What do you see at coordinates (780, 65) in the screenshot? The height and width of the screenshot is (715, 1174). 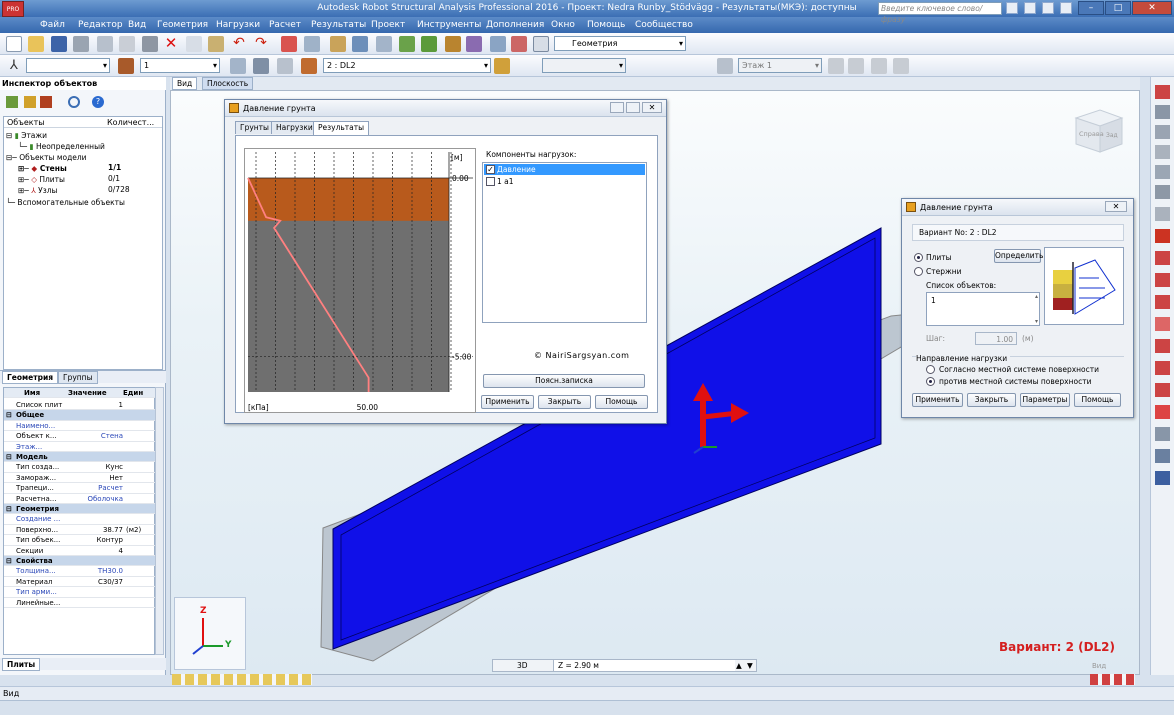 I see `story-combo: Этаж 1` at bounding box center [780, 65].